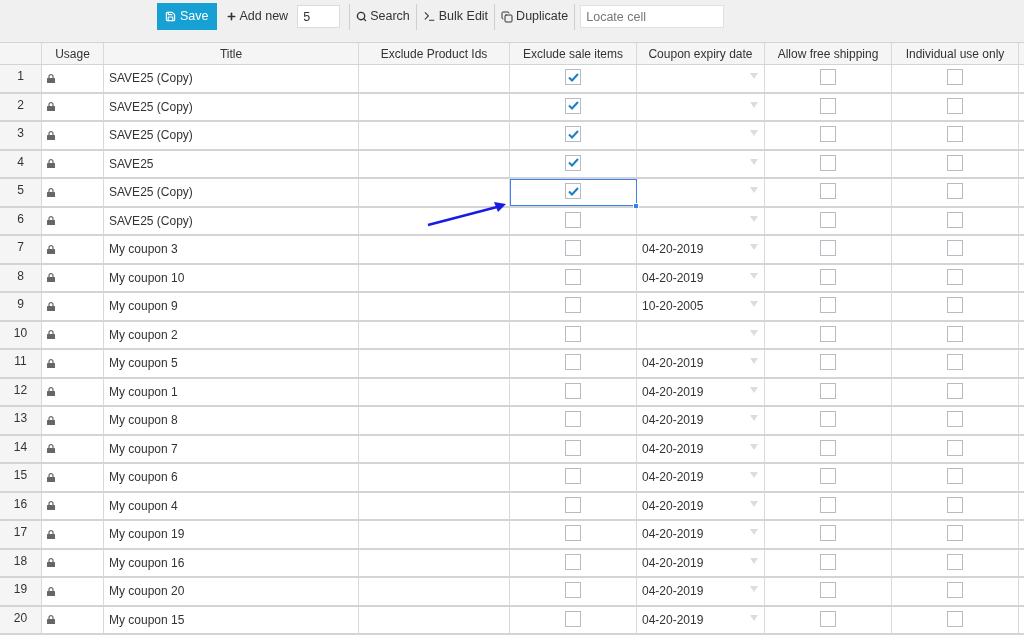  Describe the element at coordinates (429, 16) in the screenshot. I see `terminal-icon` at that location.